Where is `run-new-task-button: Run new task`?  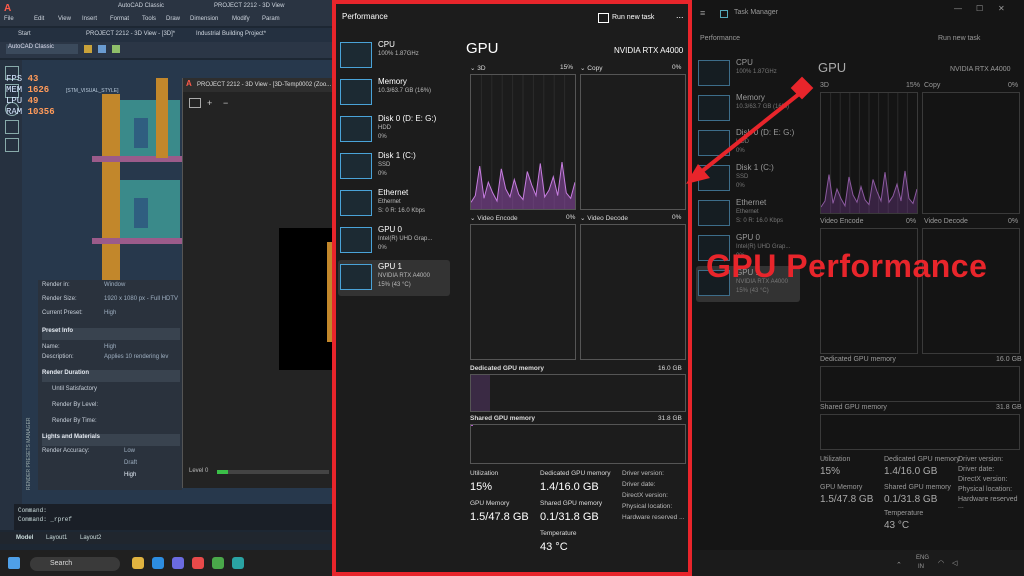 run-new-task-button: Run new task is located at coordinates (633, 17).